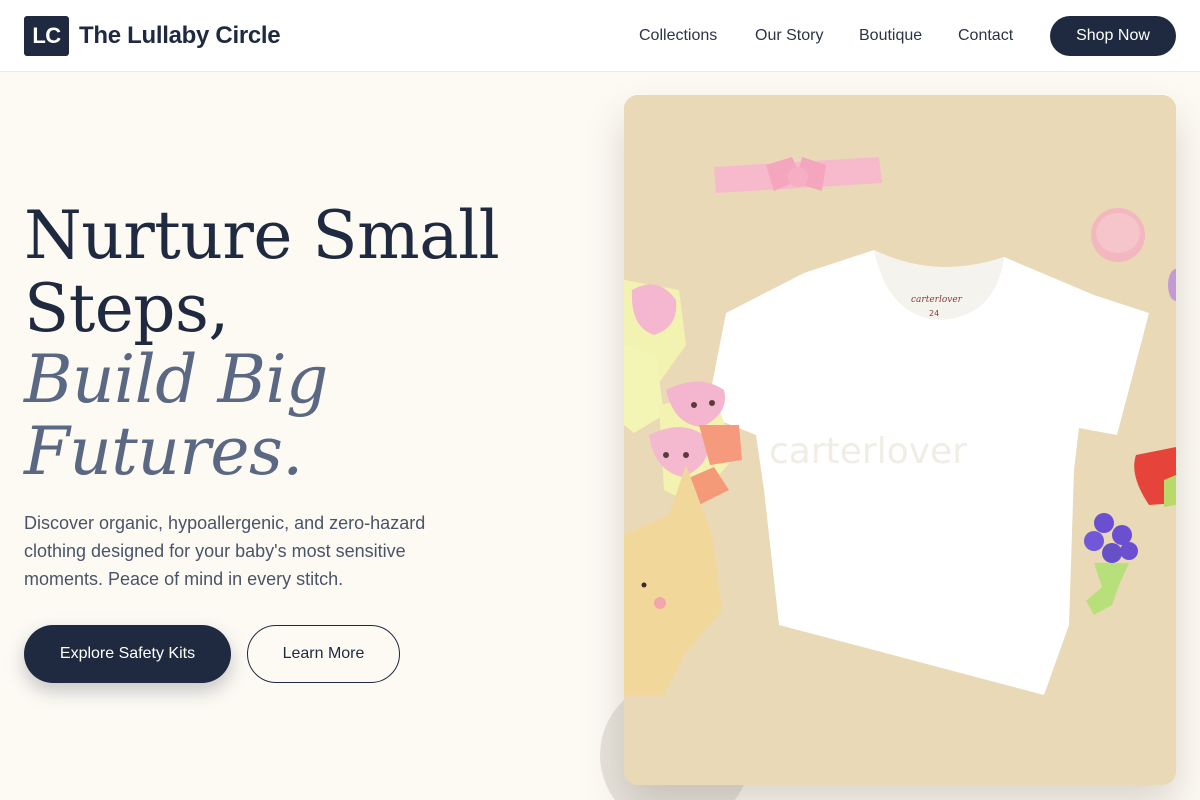  I want to click on explore-safety-kits-button: Explore Safety Kits, so click(127, 654).